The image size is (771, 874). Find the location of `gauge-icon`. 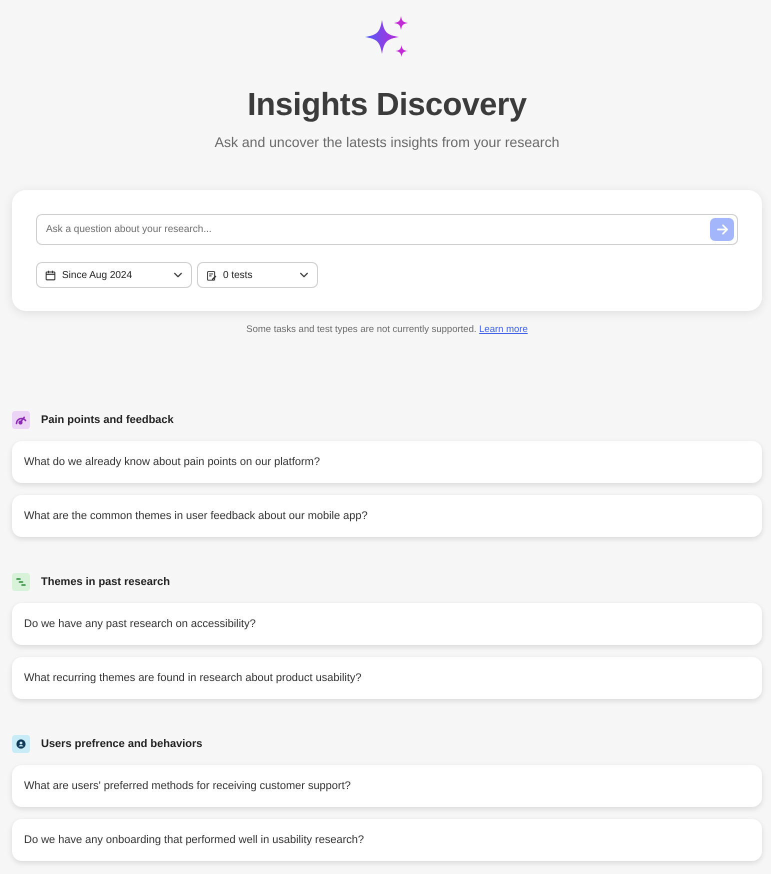

gauge-icon is located at coordinates (21, 420).